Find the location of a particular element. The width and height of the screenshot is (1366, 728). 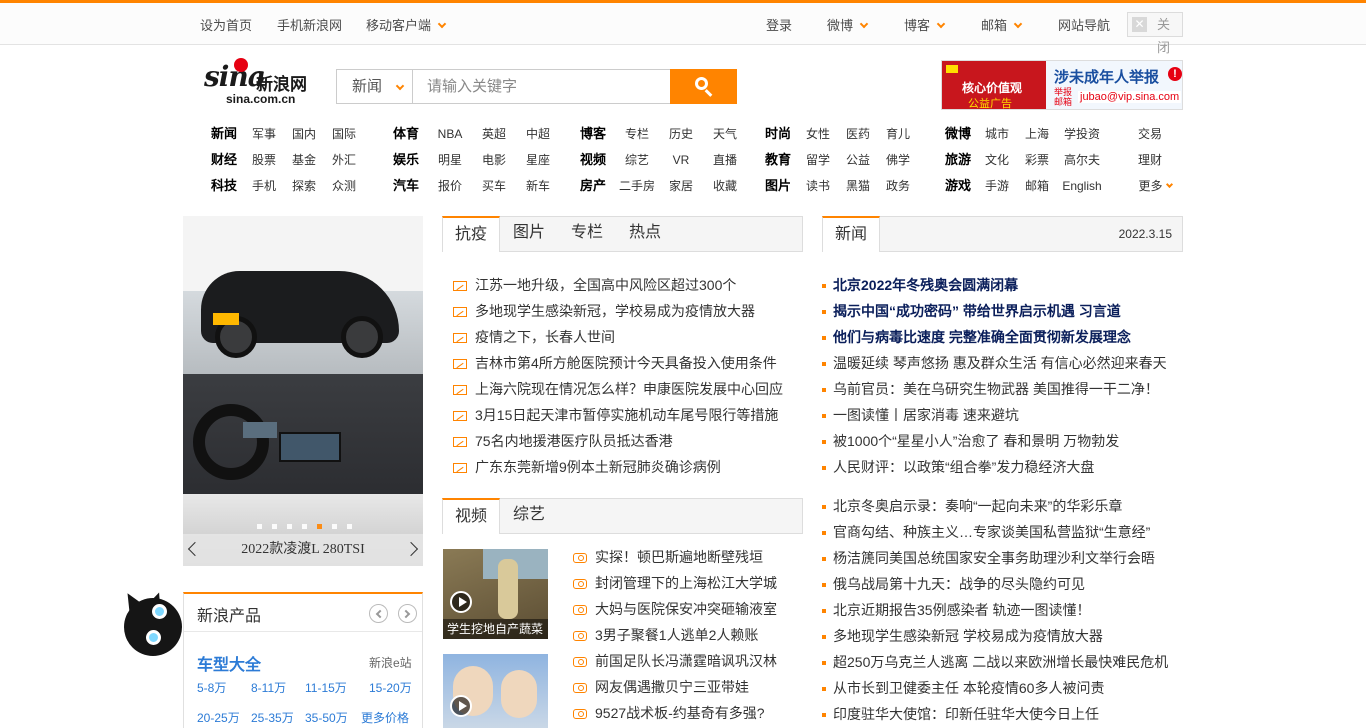

nav-link: 明星 is located at coordinates (450, 159).